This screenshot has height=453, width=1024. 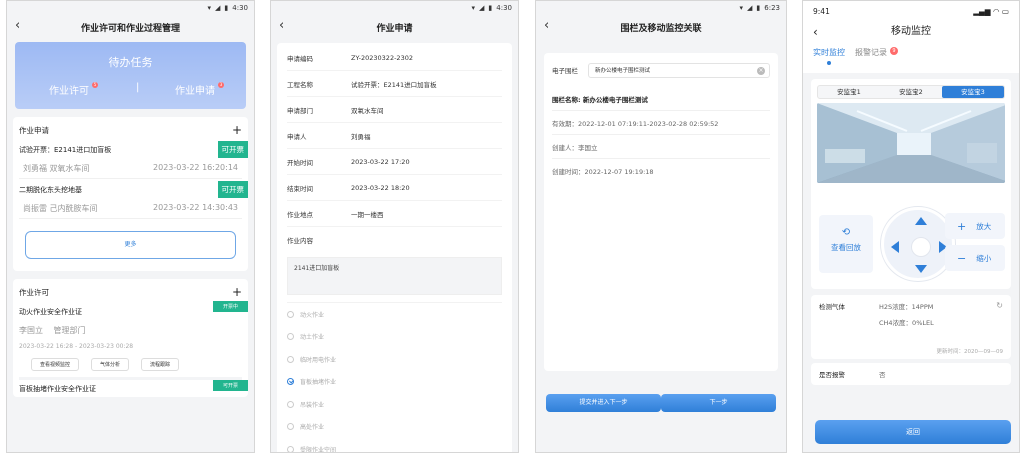 I want to click on fence-label: 电子围栏, so click(x=565, y=71).